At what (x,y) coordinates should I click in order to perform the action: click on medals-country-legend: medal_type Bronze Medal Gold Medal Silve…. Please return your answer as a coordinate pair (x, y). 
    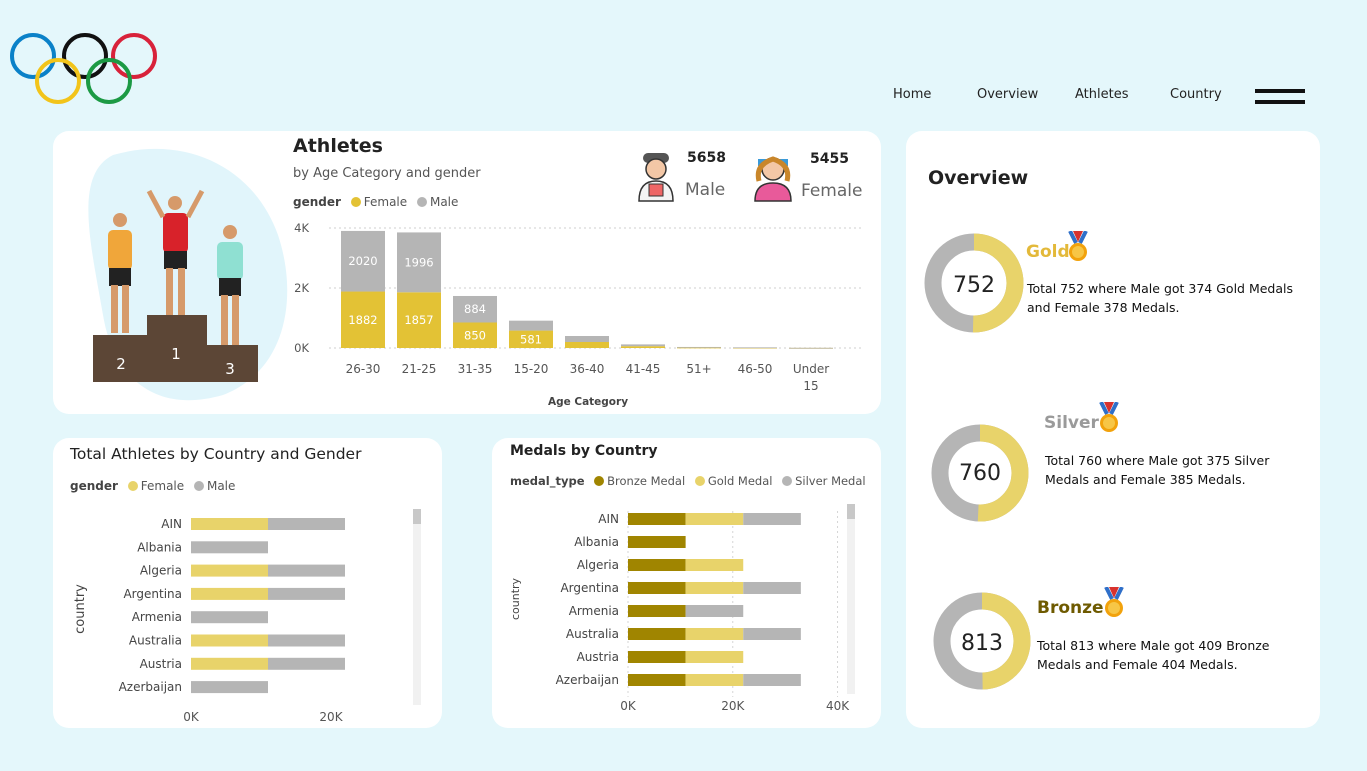
    Looking at the image, I should click on (688, 481).